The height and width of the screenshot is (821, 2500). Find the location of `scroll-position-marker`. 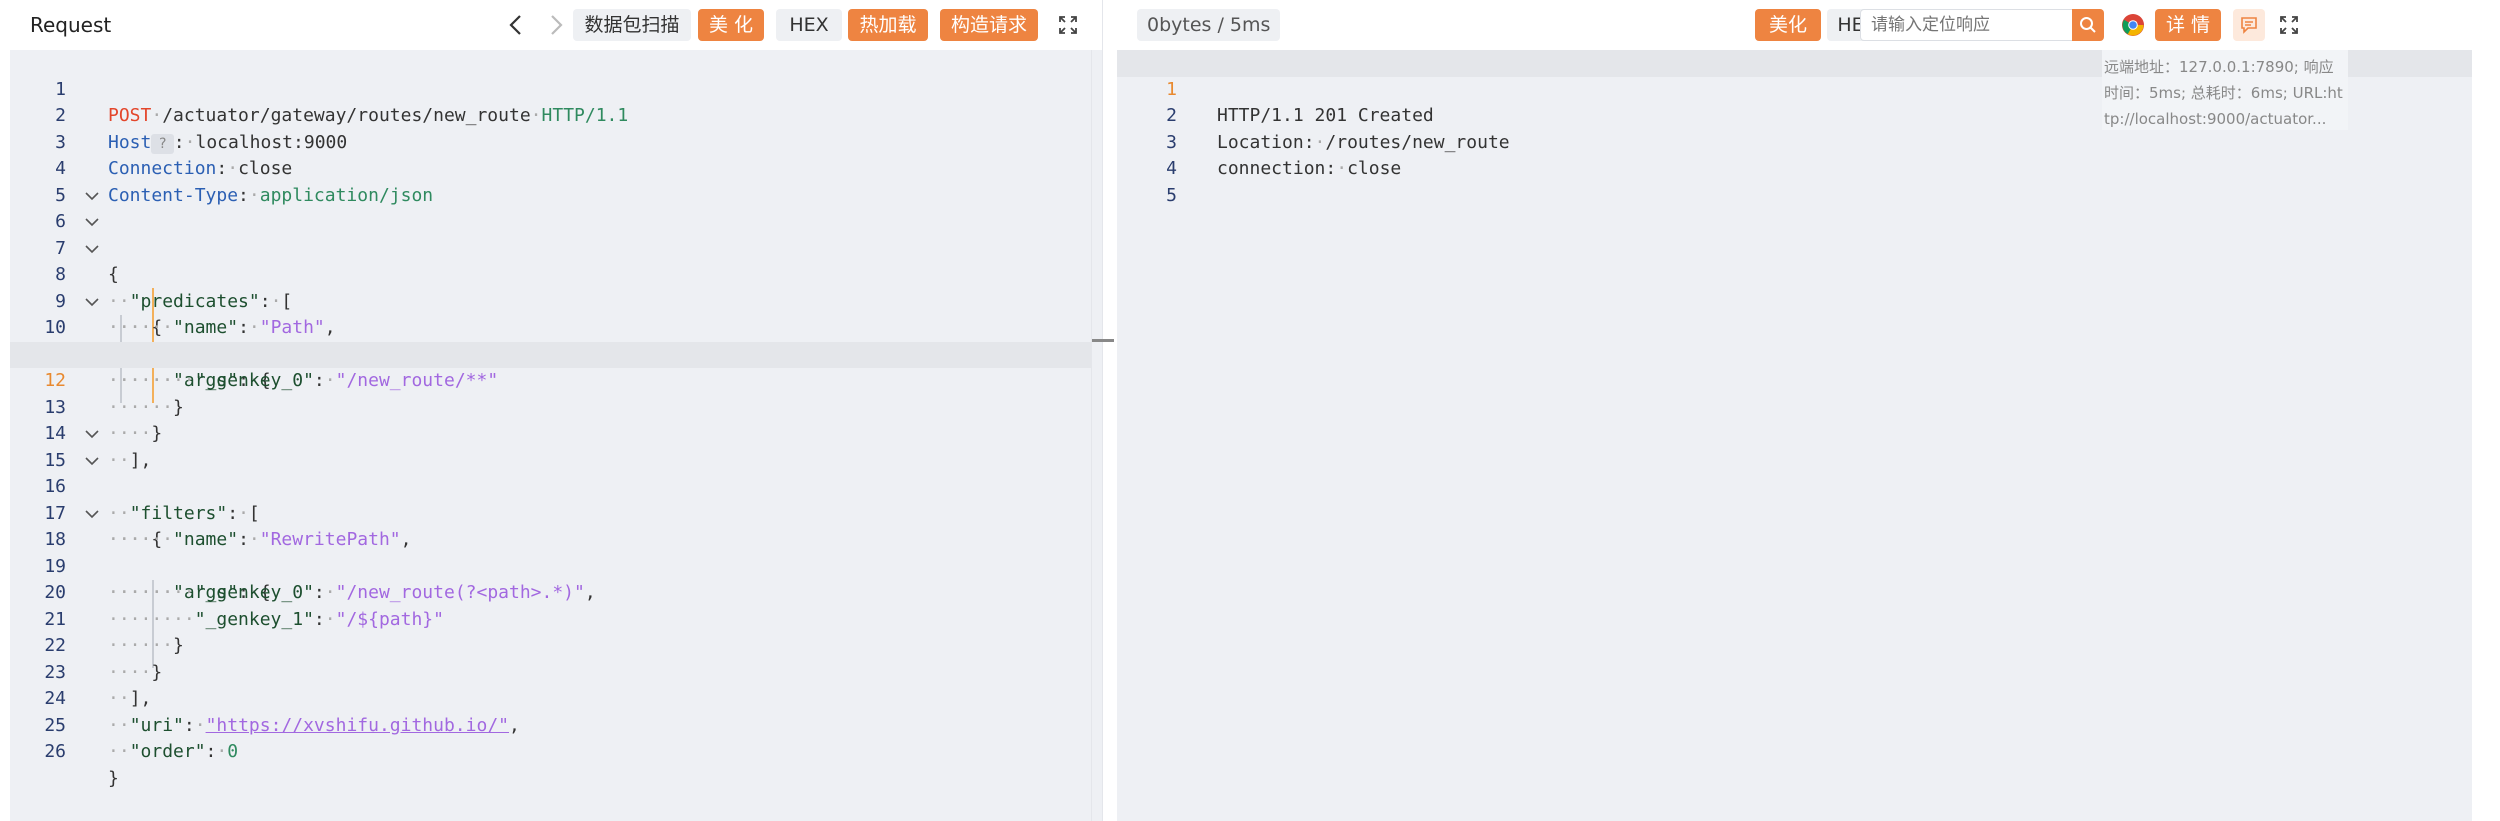

scroll-position-marker is located at coordinates (1103, 340).